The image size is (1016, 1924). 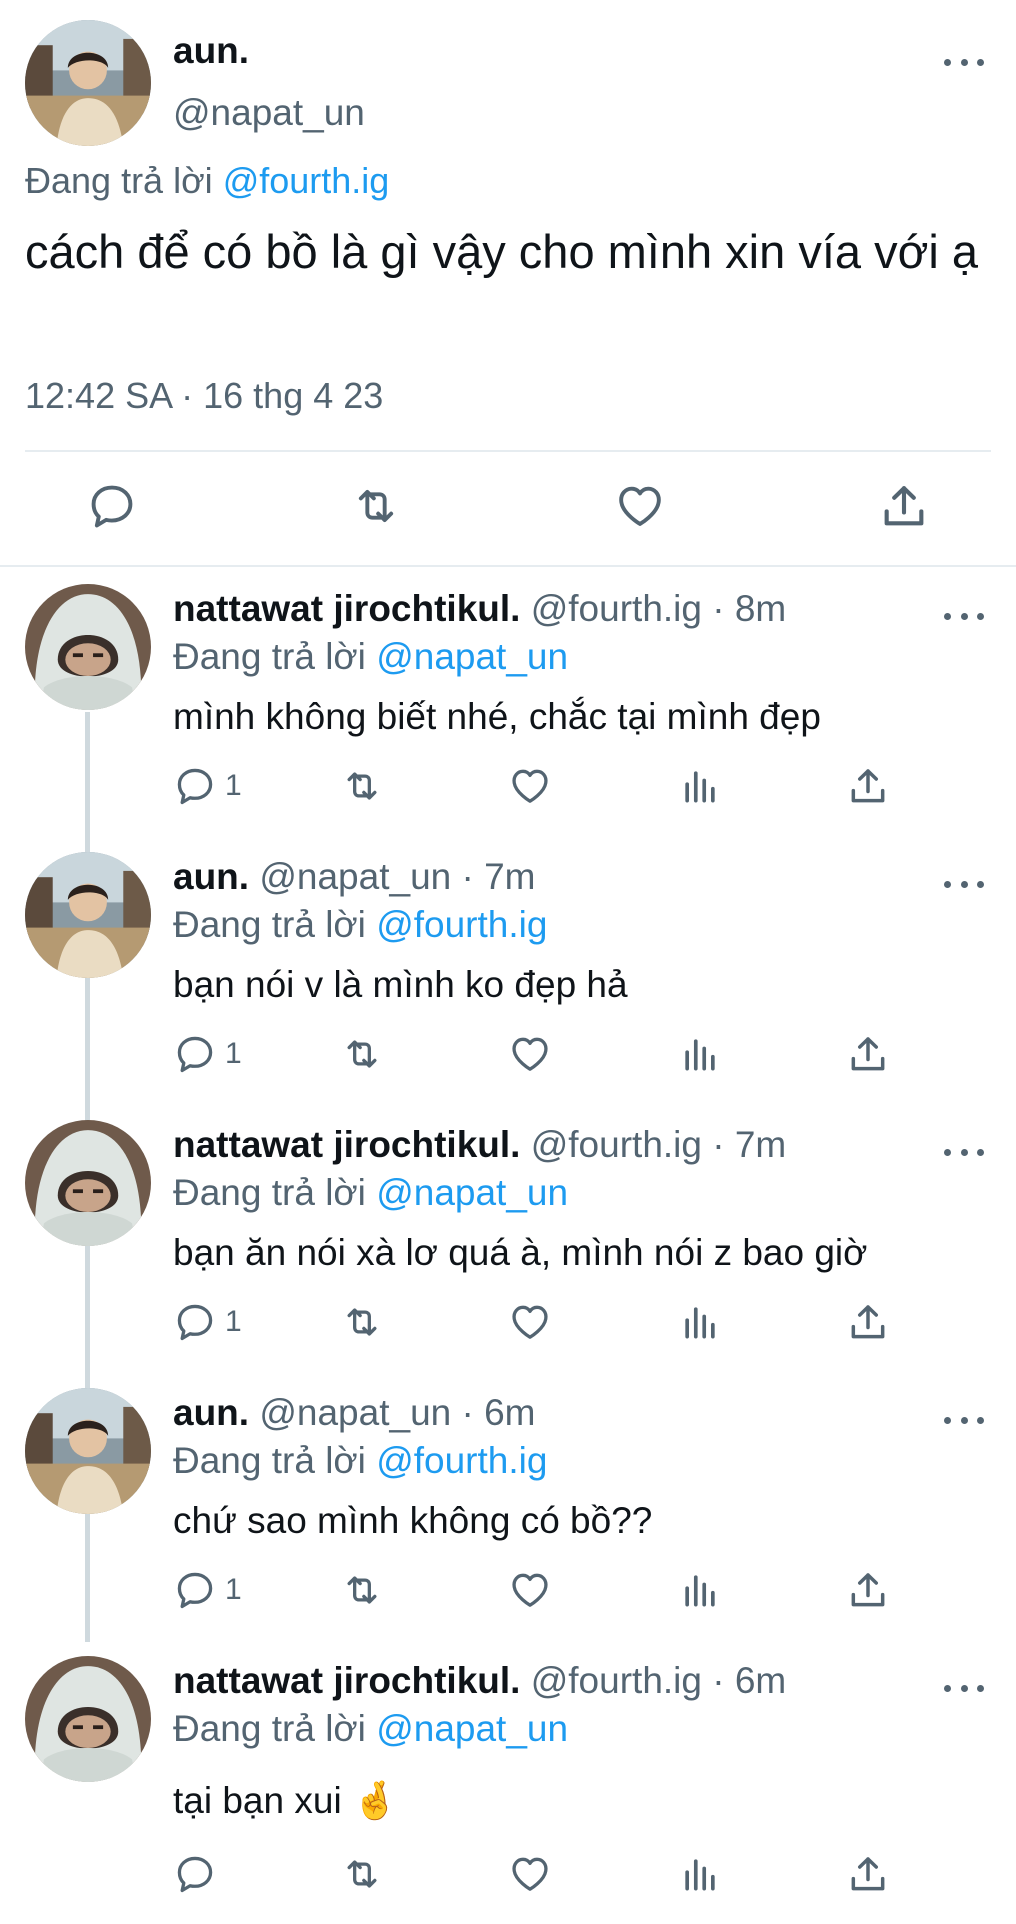 I want to click on tweet-actions: 1, so click(x=508, y=1593).